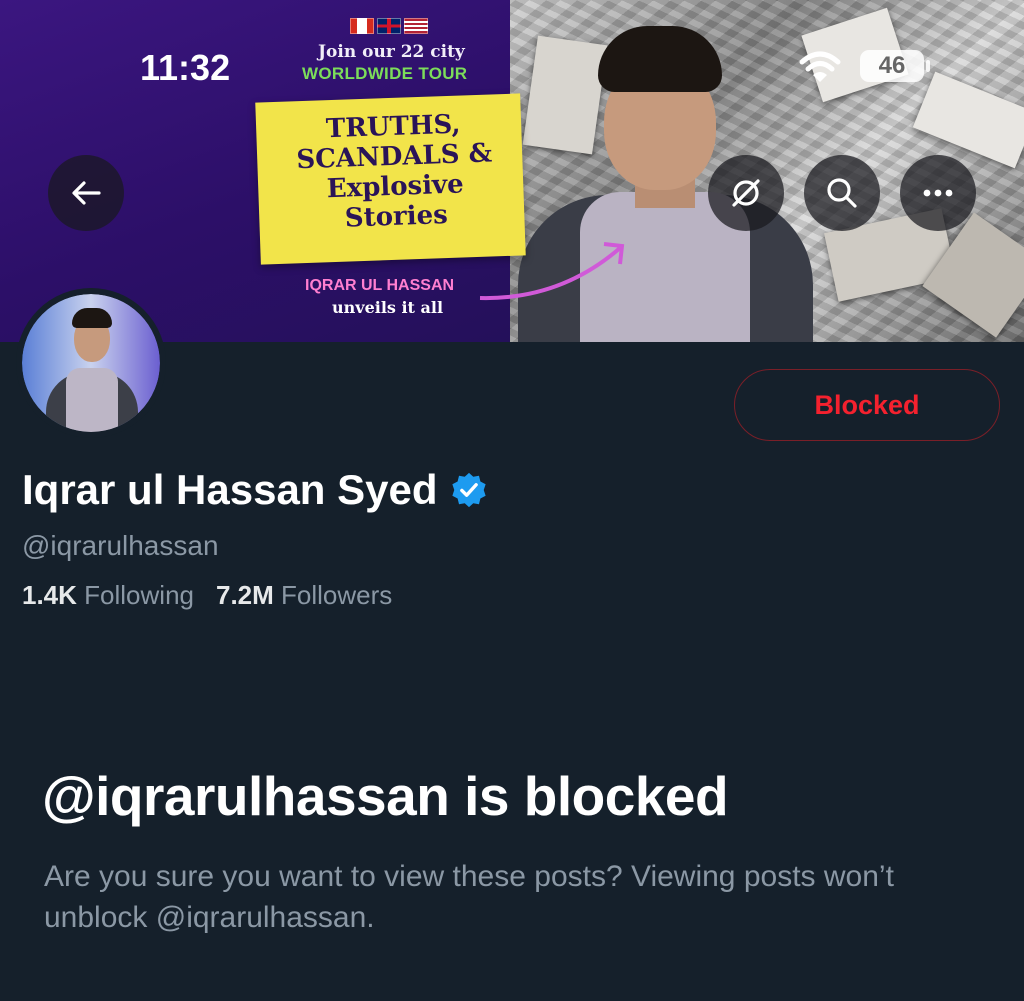 The width and height of the screenshot is (1024, 1001). I want to click on followers-label: Followers, so click(337, 595).